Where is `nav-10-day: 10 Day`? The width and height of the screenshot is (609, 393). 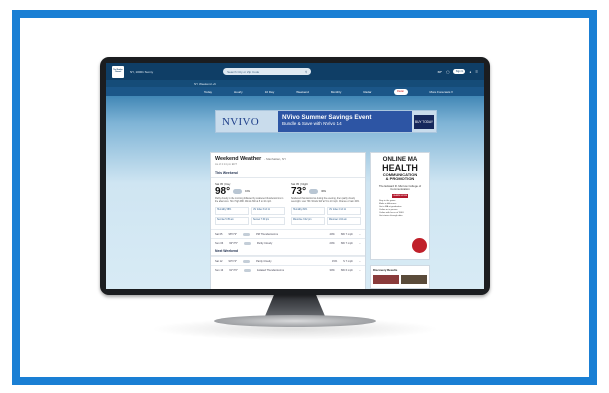
nav-10-day: 10 Day is located at coordinates (270, 92).